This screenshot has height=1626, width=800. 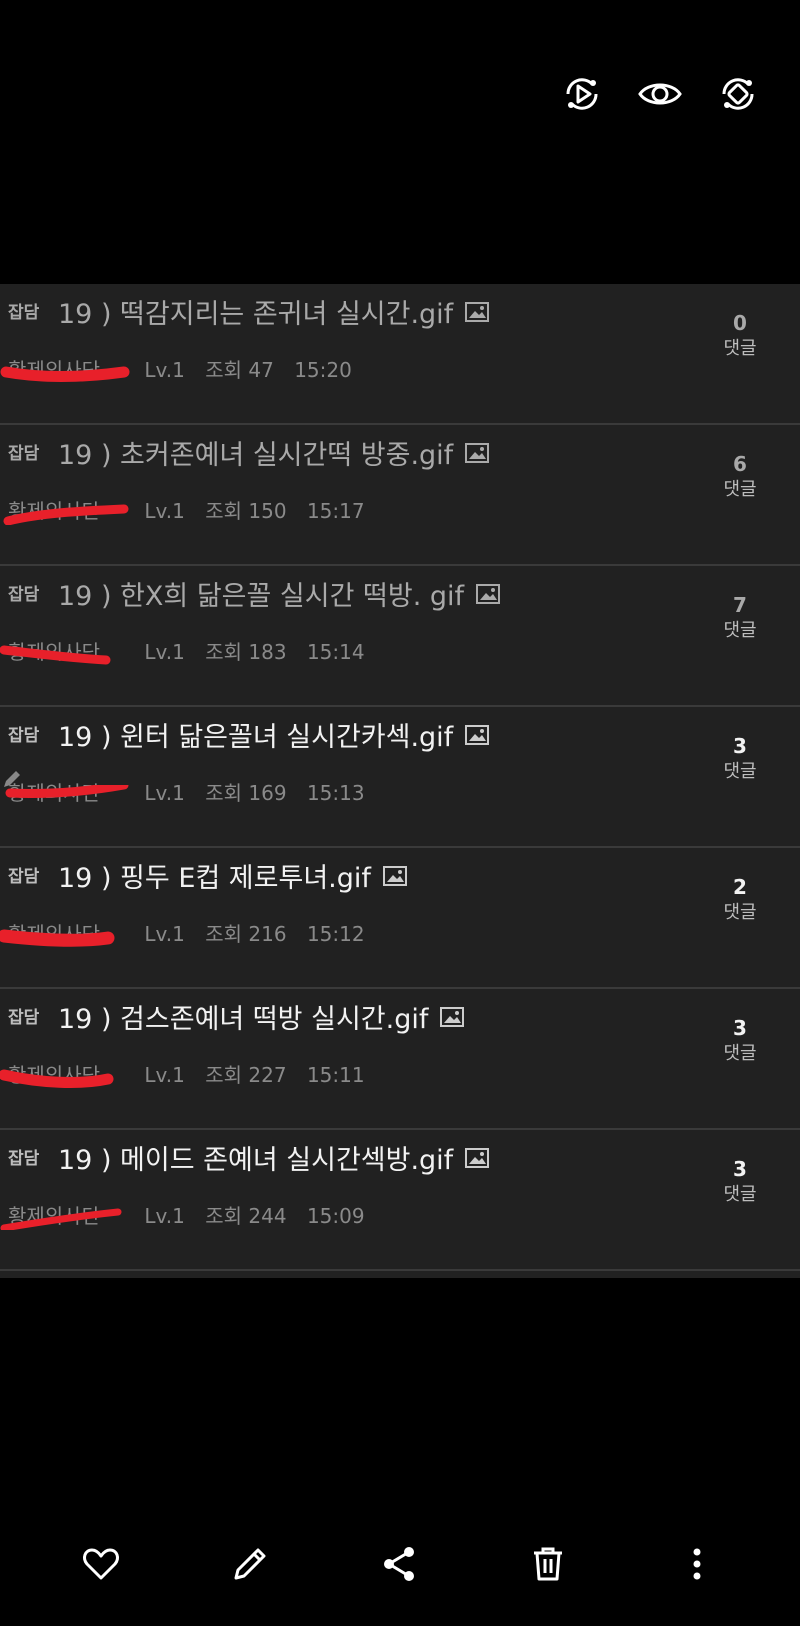 I want to click on post-title: 19 ) 떡감지리는 존귀녀 실시간.gif, so click(x=274, y=311).